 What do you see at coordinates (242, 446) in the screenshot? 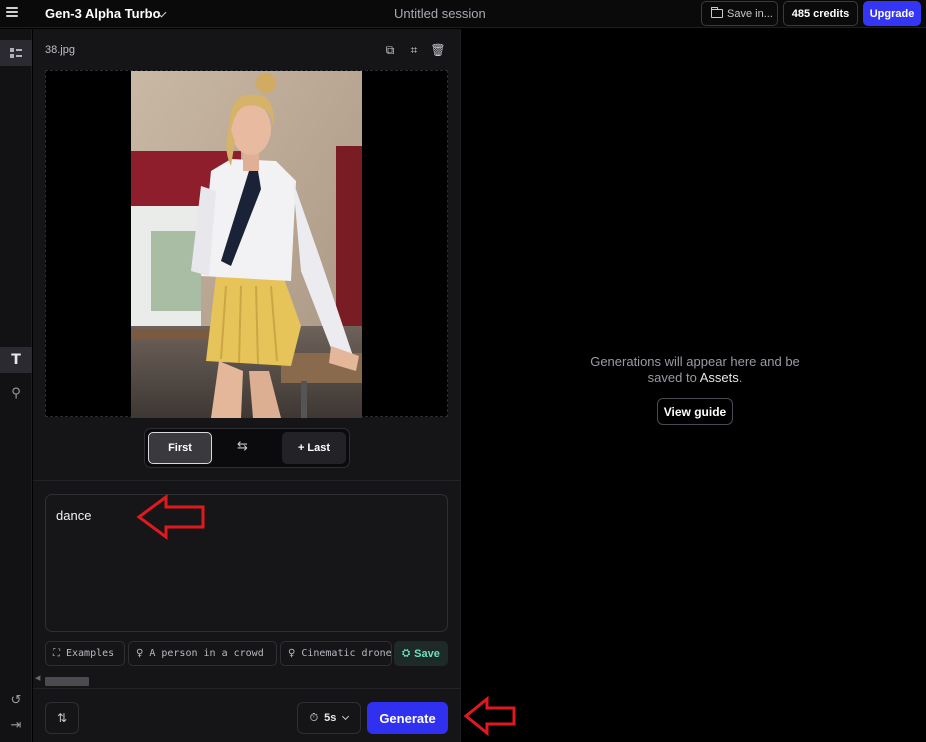
I see `swap-icon: ⇆` at bounding box center [242, 446].